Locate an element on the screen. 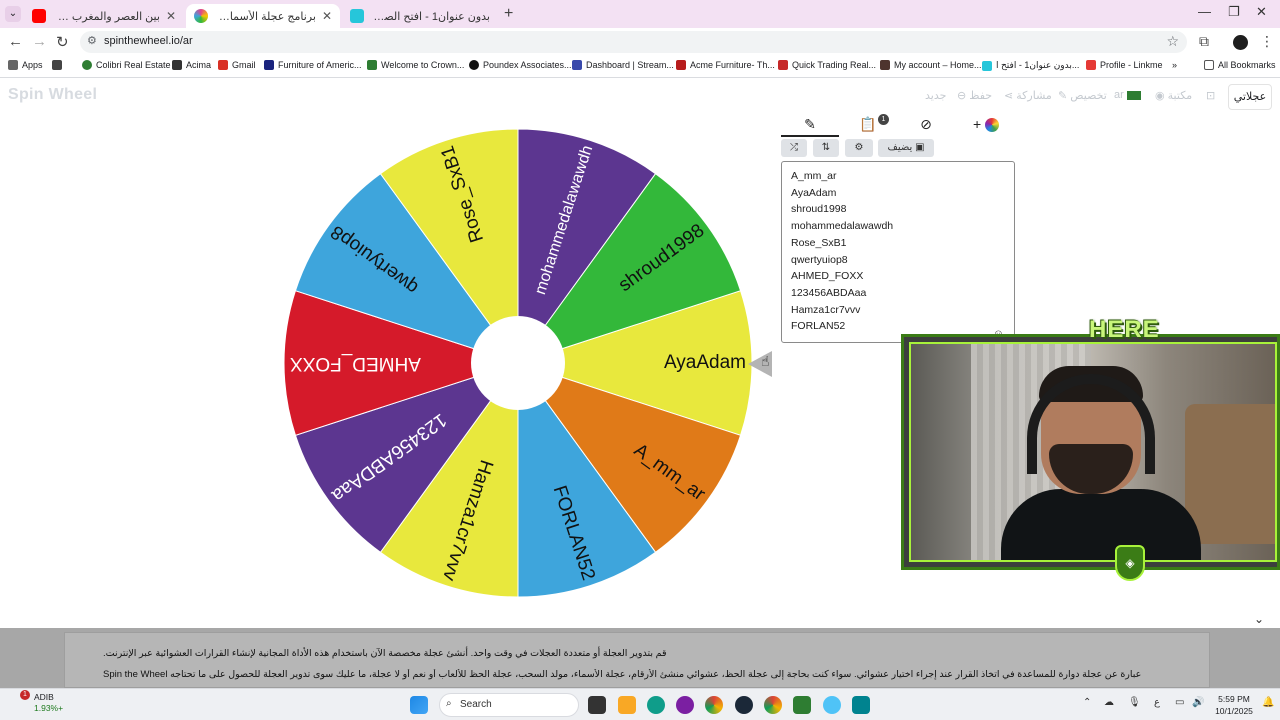 The width and height of the screenshot is (1280, 720). tab-spinthewheel: برنامج عجلة الأسماء - أداة مخصصة ✕ is located at coordinates (263, 16).